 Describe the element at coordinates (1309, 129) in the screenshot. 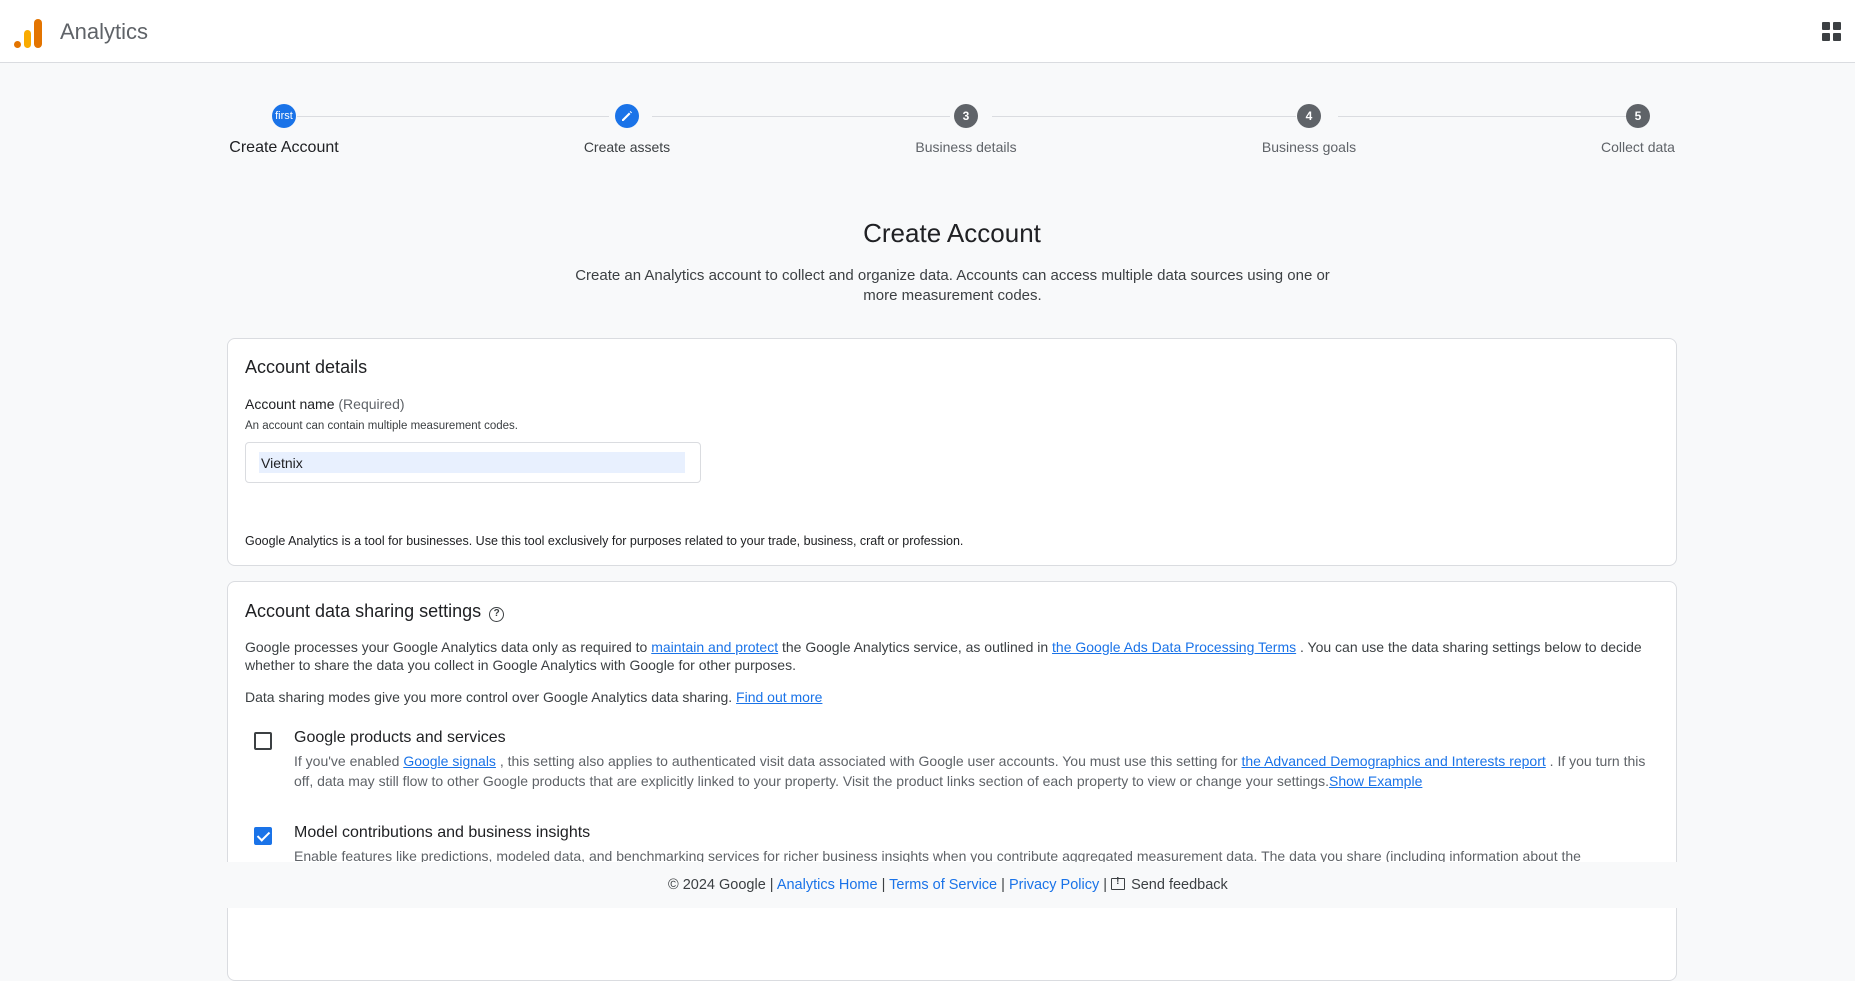

I see `step-business-goals: 4 Business goals` at that location.